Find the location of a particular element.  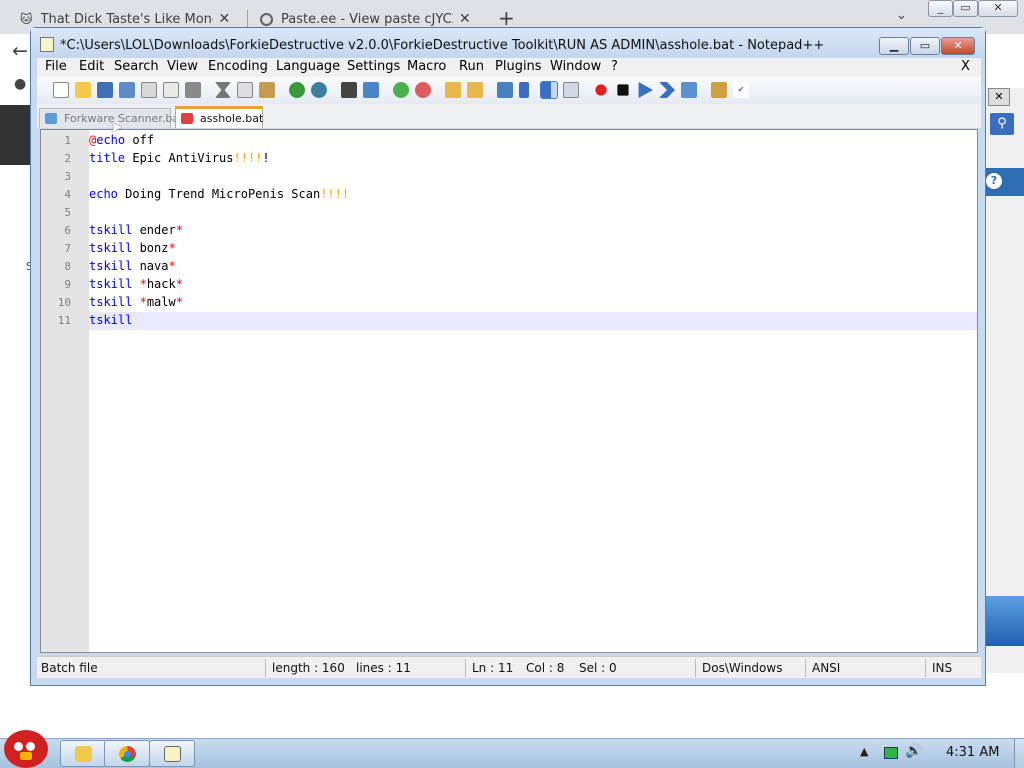

find-icon is located at coordinates (349, 90).